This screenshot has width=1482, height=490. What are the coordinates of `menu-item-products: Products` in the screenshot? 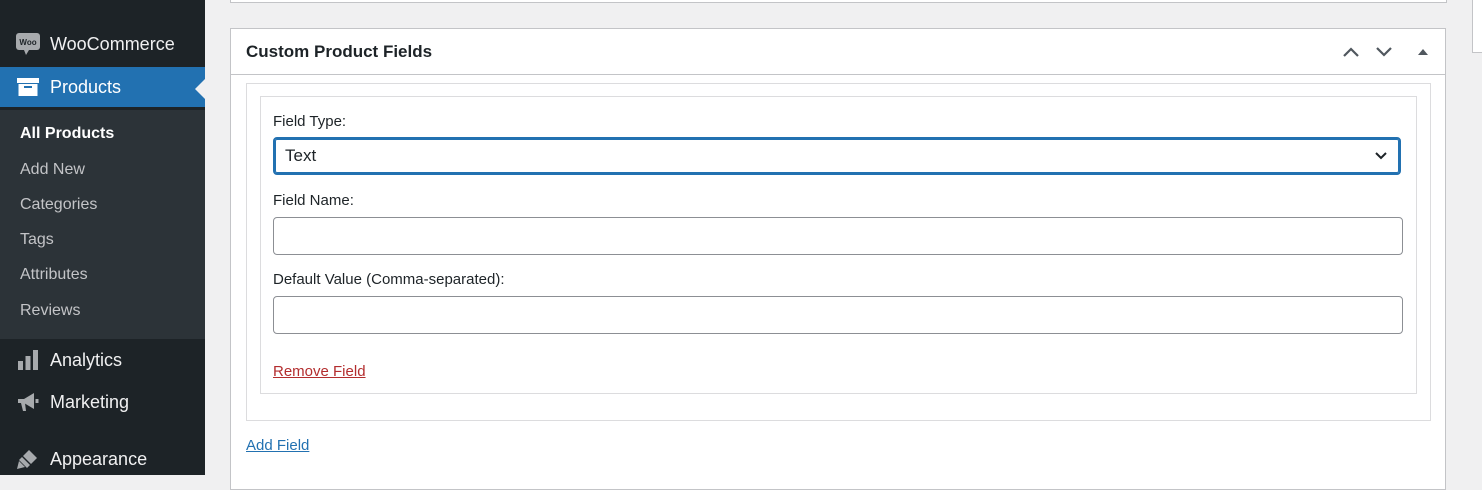 It's located at (102, 87).